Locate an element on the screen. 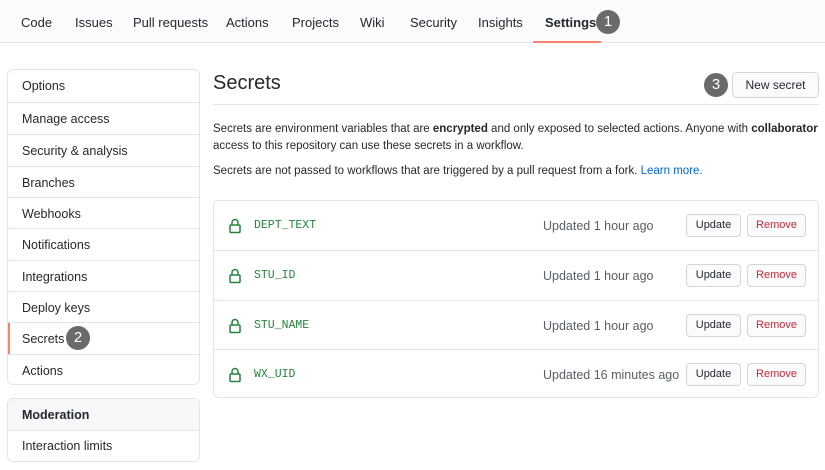 The width and height of the screenshot is (825, 470). moderation-panel: Moderation Interaction limits is located at coordinates (103, 430).